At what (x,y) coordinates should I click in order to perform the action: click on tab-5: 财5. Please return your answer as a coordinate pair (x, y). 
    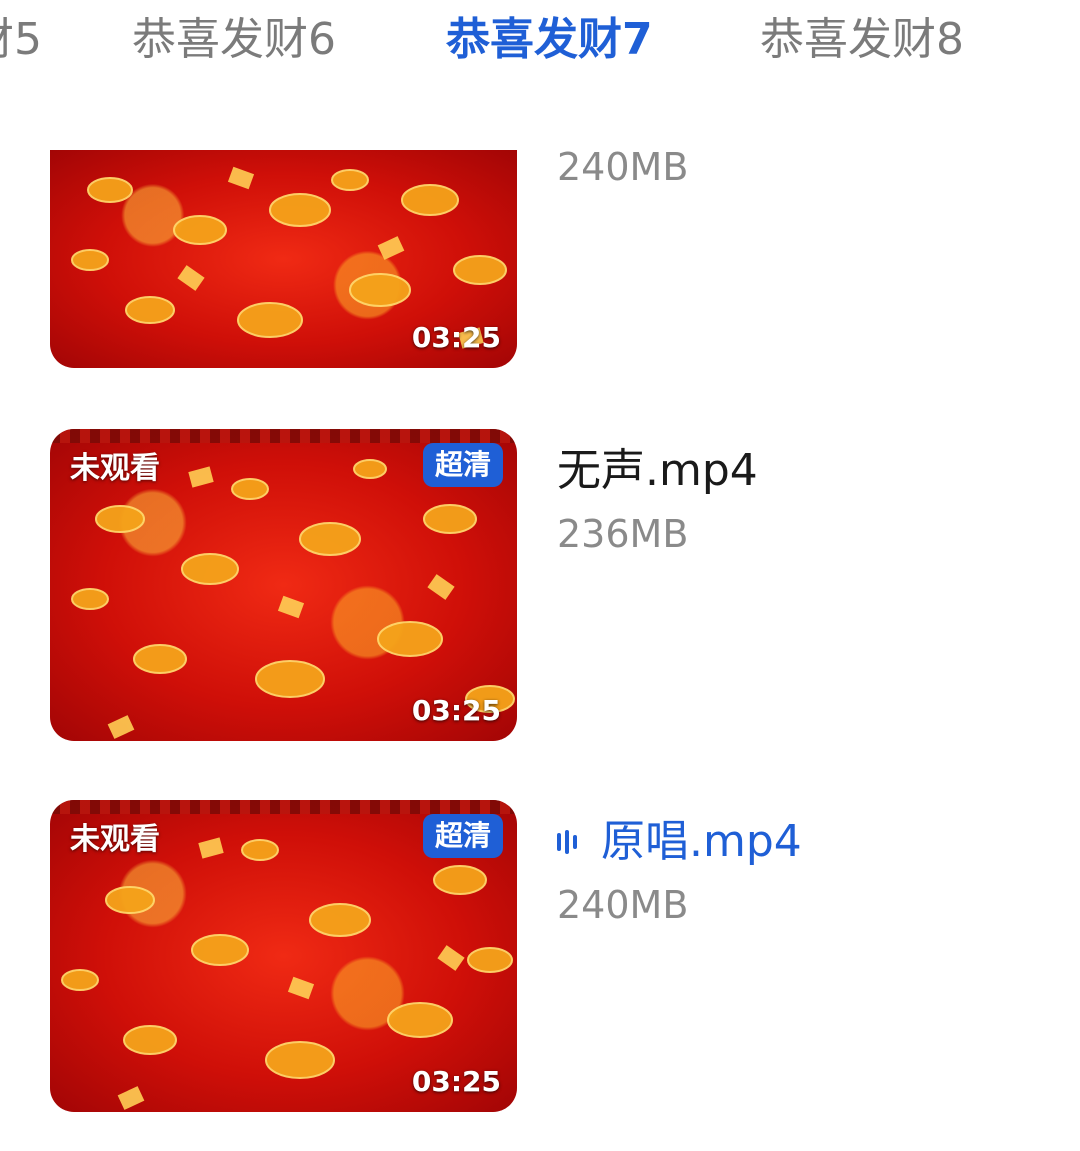
    Looking at the image, I should click on (21, 40).